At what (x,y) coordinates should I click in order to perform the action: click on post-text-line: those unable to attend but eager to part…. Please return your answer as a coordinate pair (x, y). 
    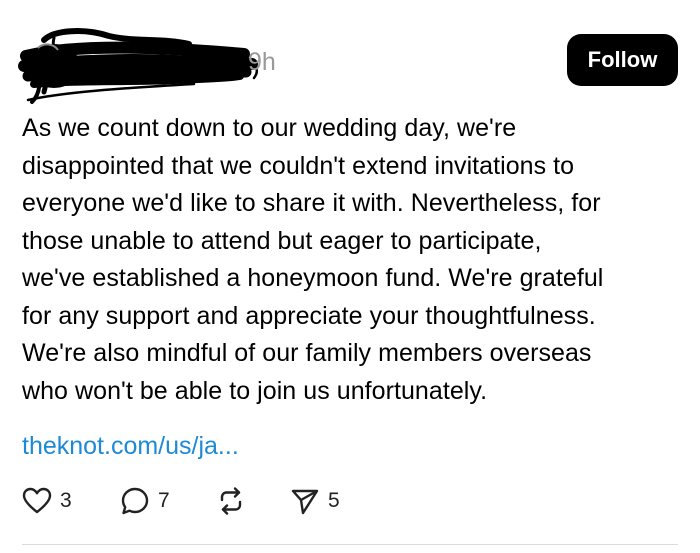
    Looking at the image, I should click on (282, 240).